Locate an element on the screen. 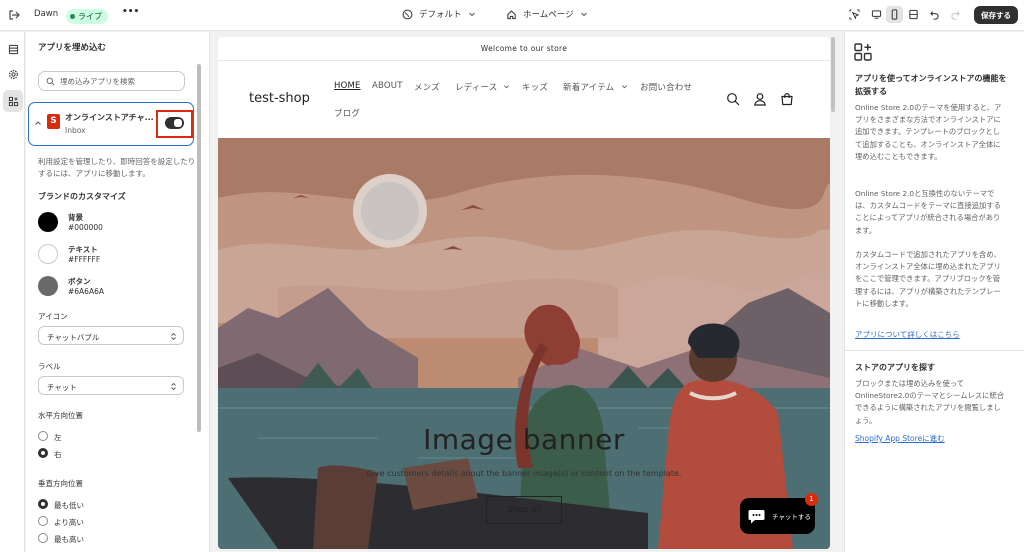  page-select-label: ホームページ is located at coordinates (548, 15).